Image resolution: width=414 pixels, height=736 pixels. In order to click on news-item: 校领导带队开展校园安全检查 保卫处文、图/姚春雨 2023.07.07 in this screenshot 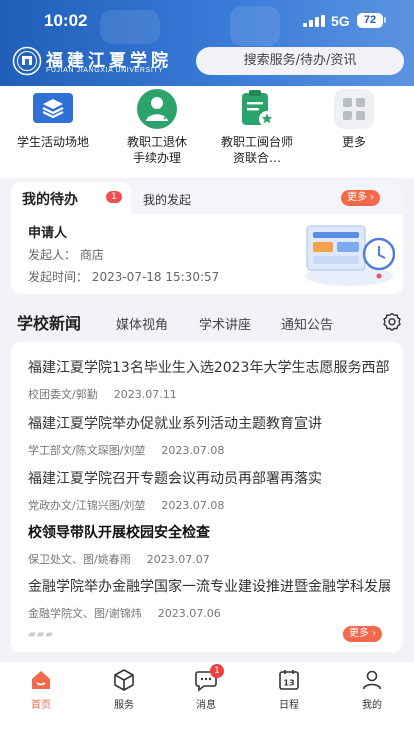, I will do `click(215, 544)`.